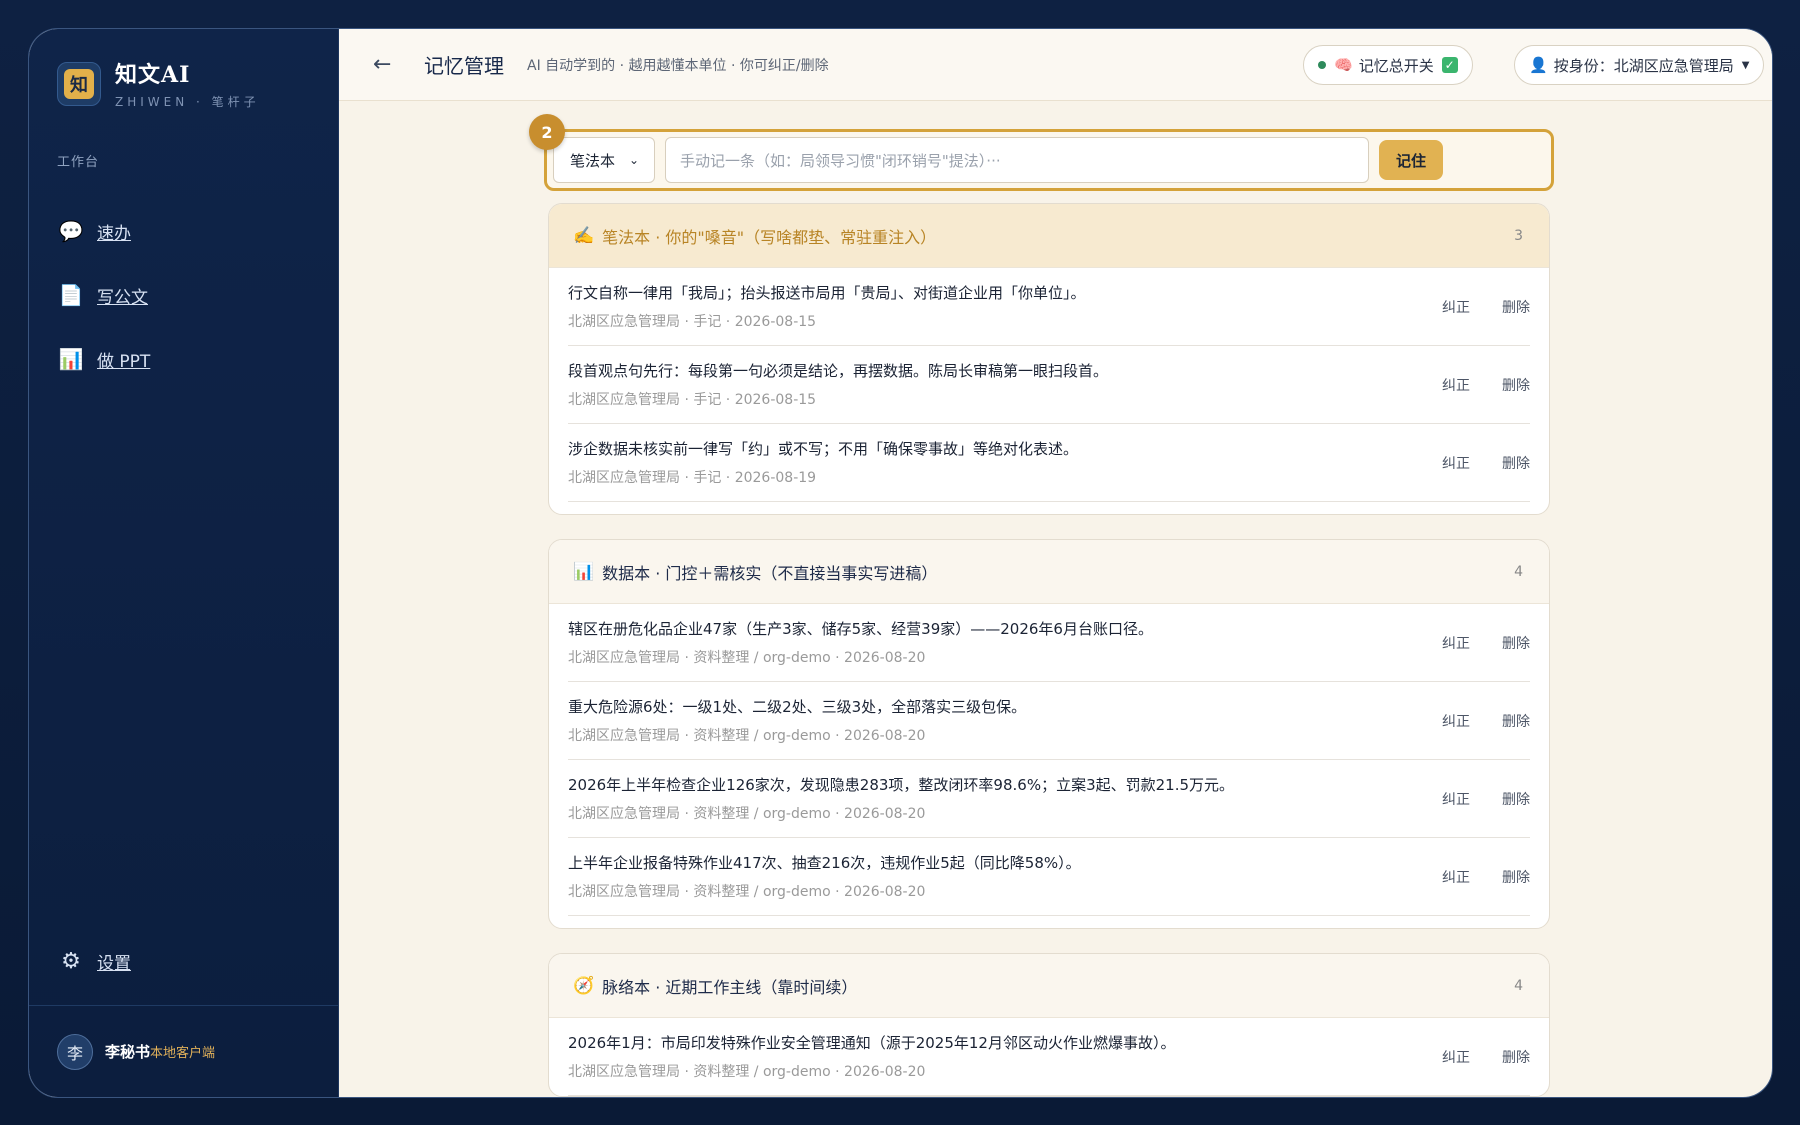 Image resolution: width=1800 pixels, height=1125 pixels. Describe the element at coordinates (1538, 65) in the screenshot. I see `person-icon: 👤` at that location.